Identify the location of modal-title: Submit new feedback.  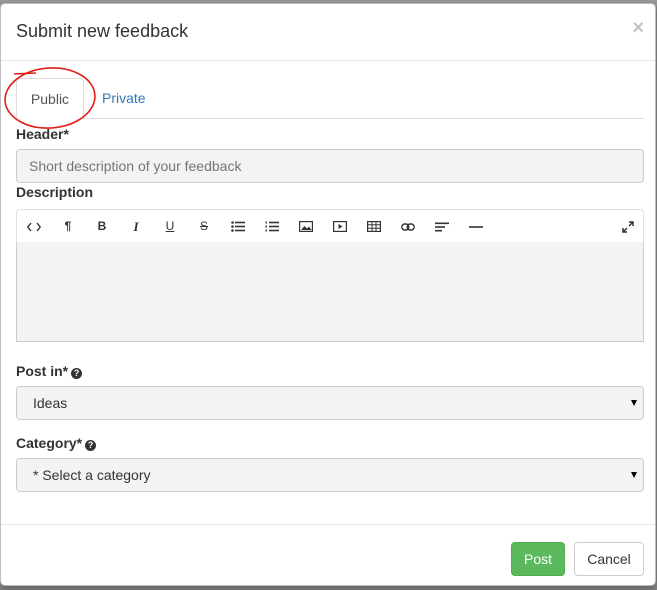
(102, 31).